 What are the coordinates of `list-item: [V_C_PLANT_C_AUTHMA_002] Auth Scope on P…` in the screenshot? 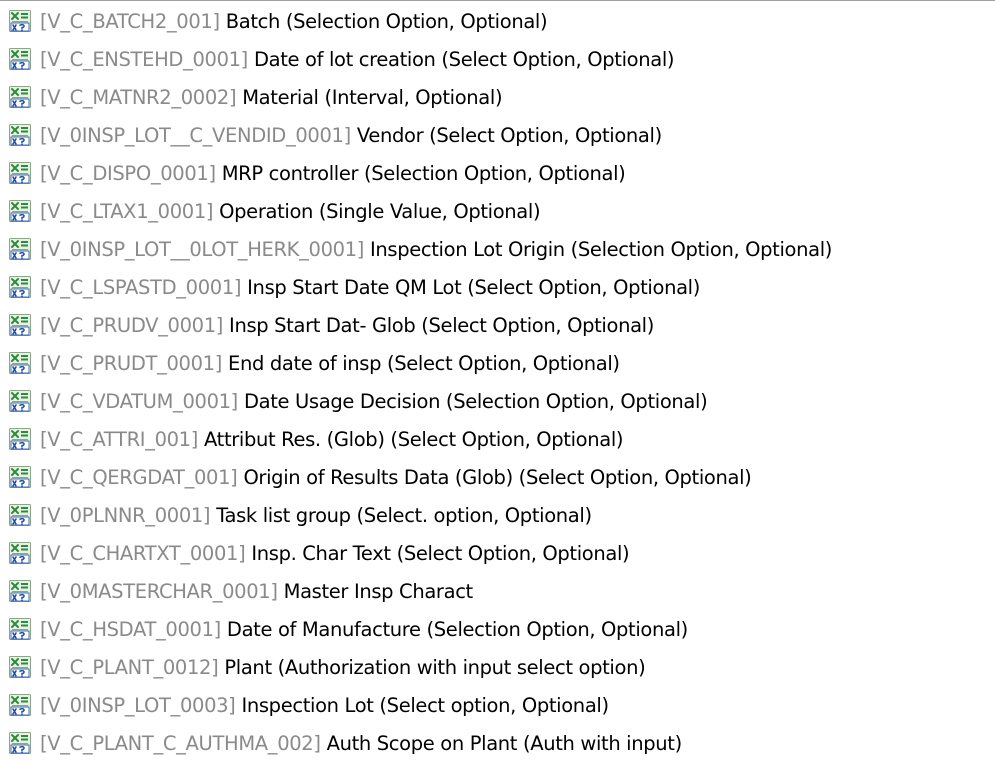 It's located at (420, 743).